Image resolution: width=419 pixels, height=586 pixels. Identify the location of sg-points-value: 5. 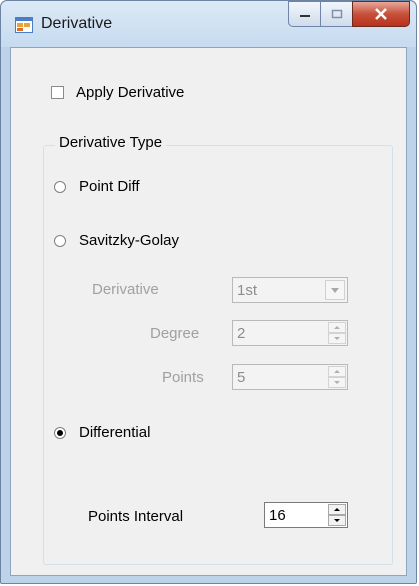
(241, 377).